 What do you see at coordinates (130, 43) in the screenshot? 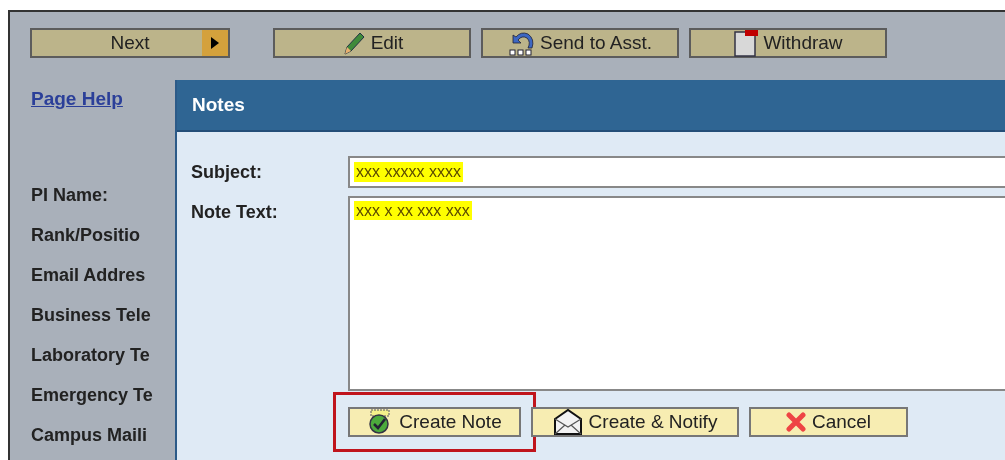
I see `toolbar-button: Next` at bounding box center [130, 43].